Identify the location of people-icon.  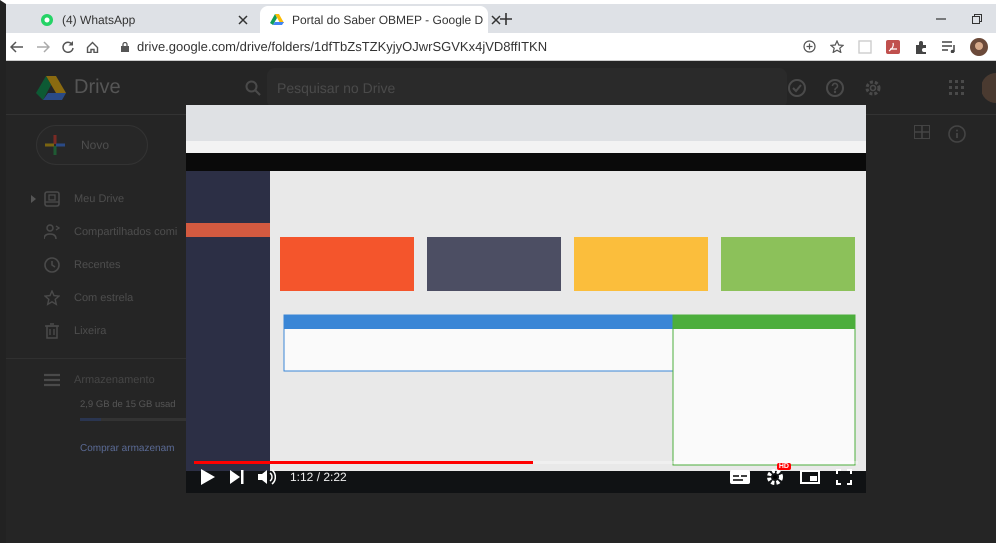
(52, 232).